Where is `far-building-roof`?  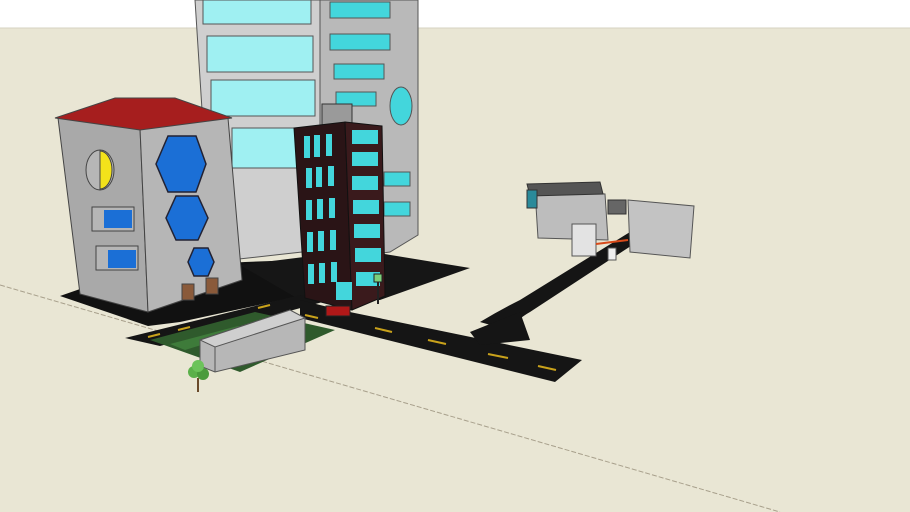 far-building-roof is located at coordinates (565, 189).